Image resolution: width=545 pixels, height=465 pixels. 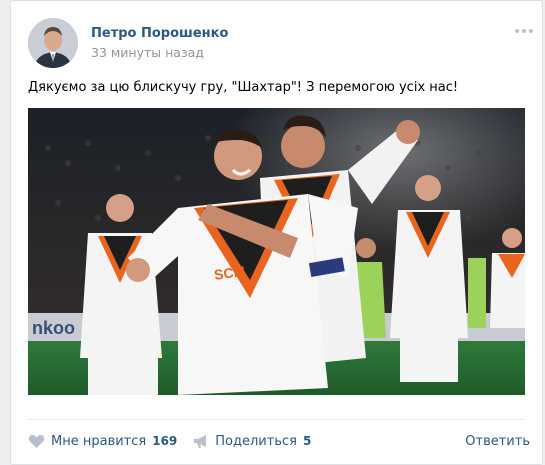 What do you see at coordinates (276, 419) in the screenshot?
I see `actions-divider` at bounding box center [276, 419].